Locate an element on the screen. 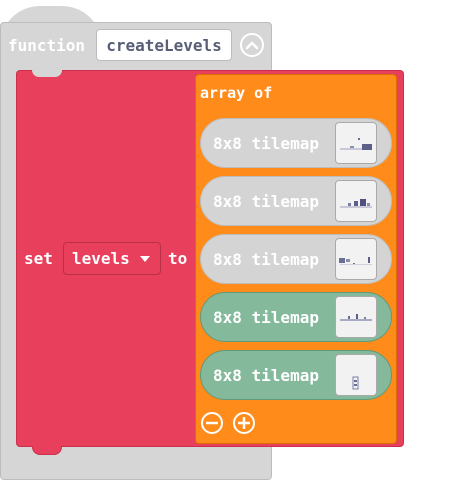  block-top-notch is located at coordinates (47, 73).